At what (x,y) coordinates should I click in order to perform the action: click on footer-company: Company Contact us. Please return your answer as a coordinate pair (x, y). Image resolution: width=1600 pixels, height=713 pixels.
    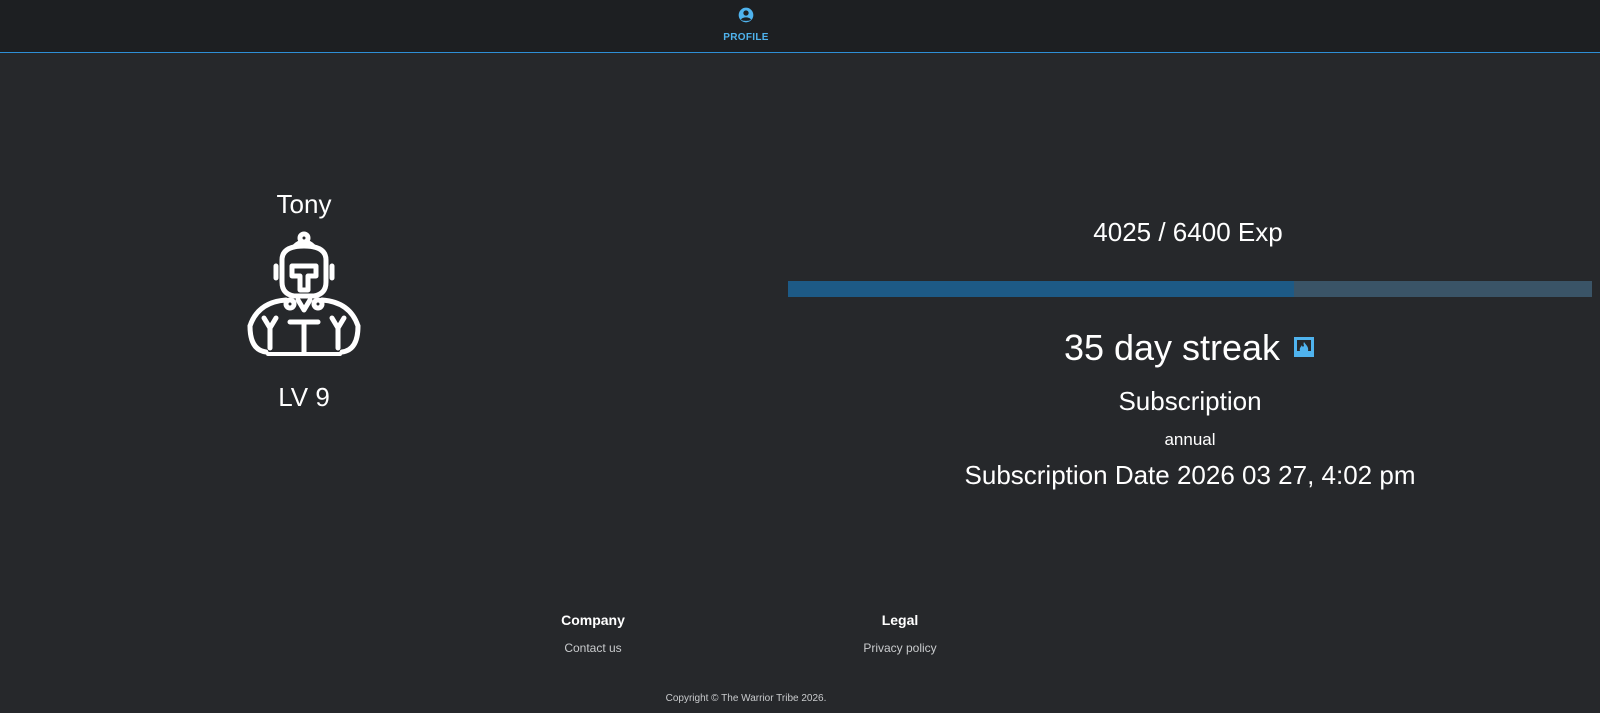
    Looking at the image, I should click on (593, 633).